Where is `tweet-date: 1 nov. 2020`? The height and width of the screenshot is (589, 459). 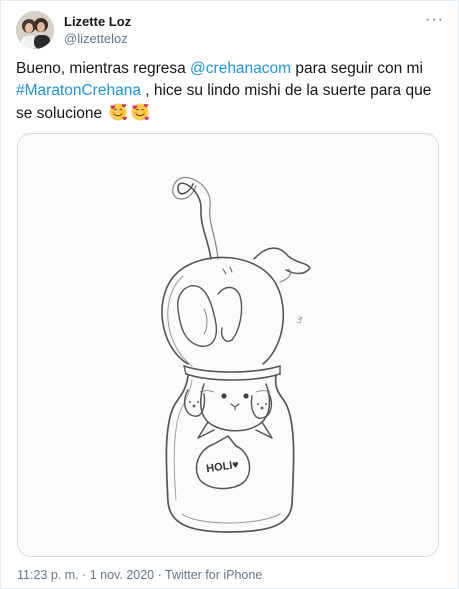 tweet-date: 1 nov. 2020 is located at coordinates (122, 575).